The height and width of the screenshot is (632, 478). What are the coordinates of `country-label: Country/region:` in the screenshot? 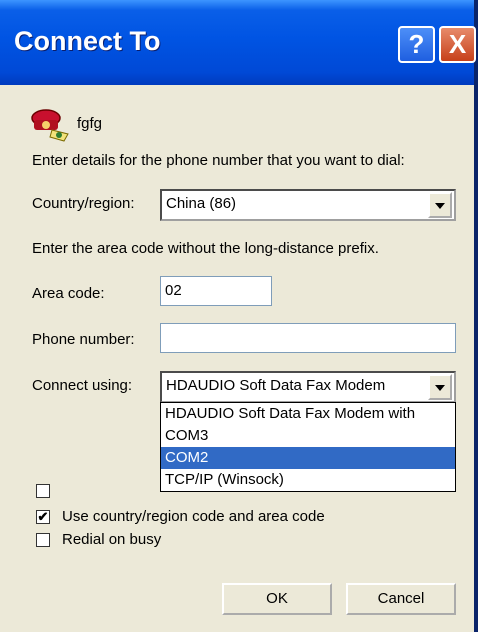 It's located at (83, 203).